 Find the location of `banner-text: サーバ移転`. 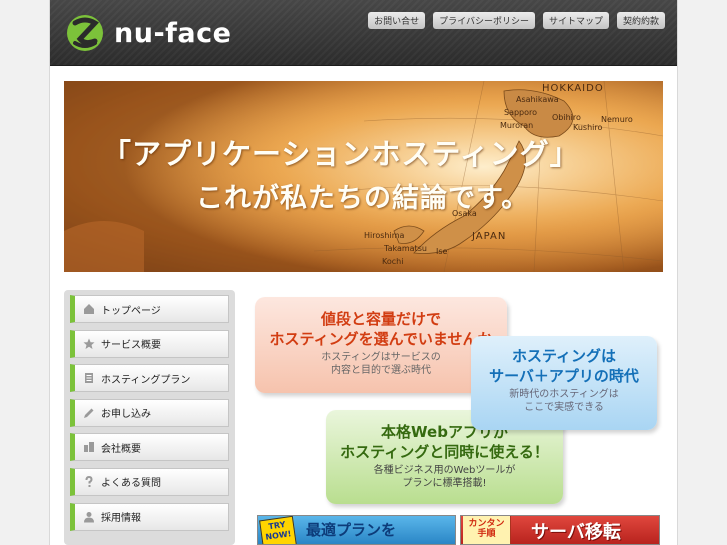

banner-text: サーバ移転 is located at coordinates (576, 532).